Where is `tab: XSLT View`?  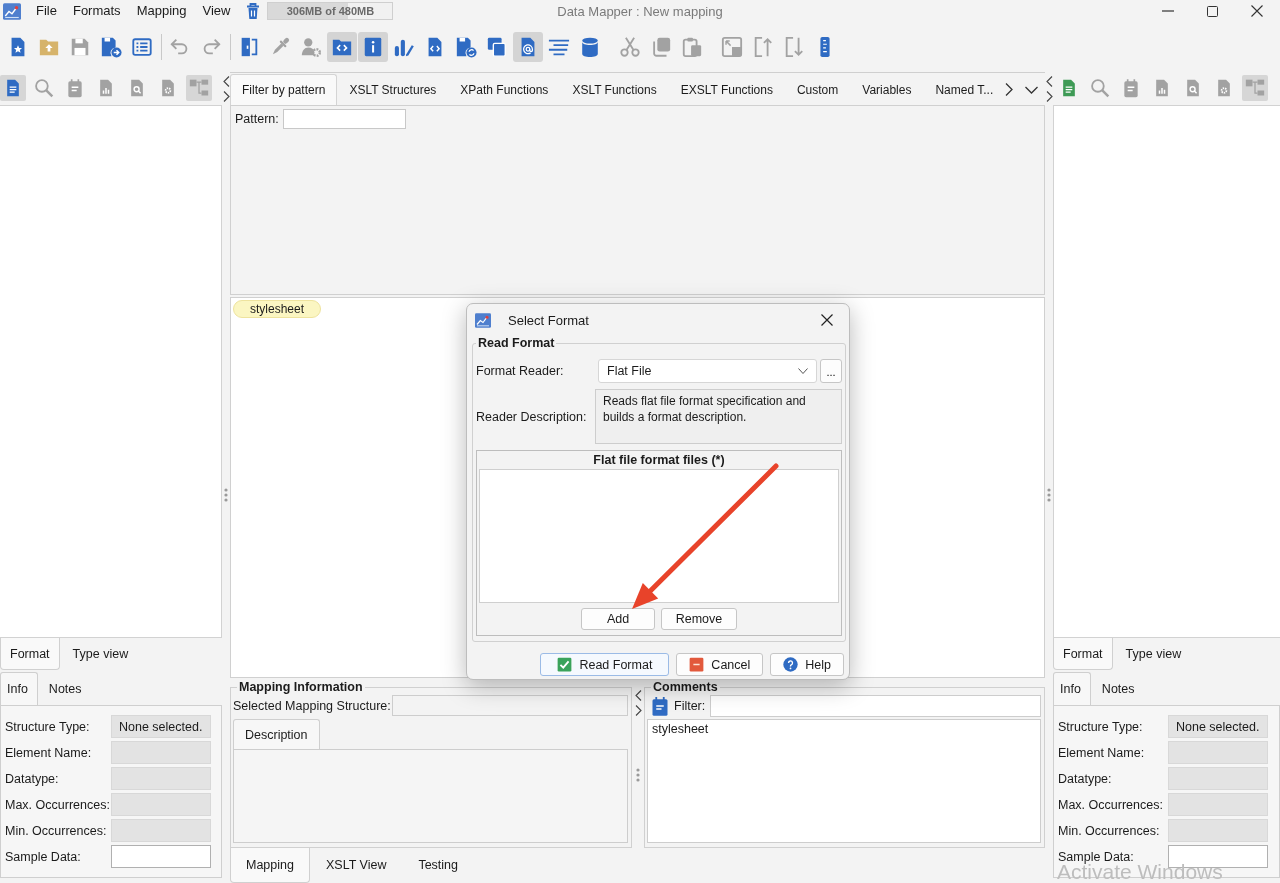
tab: XSLT View is located at coordinates (356, 865).